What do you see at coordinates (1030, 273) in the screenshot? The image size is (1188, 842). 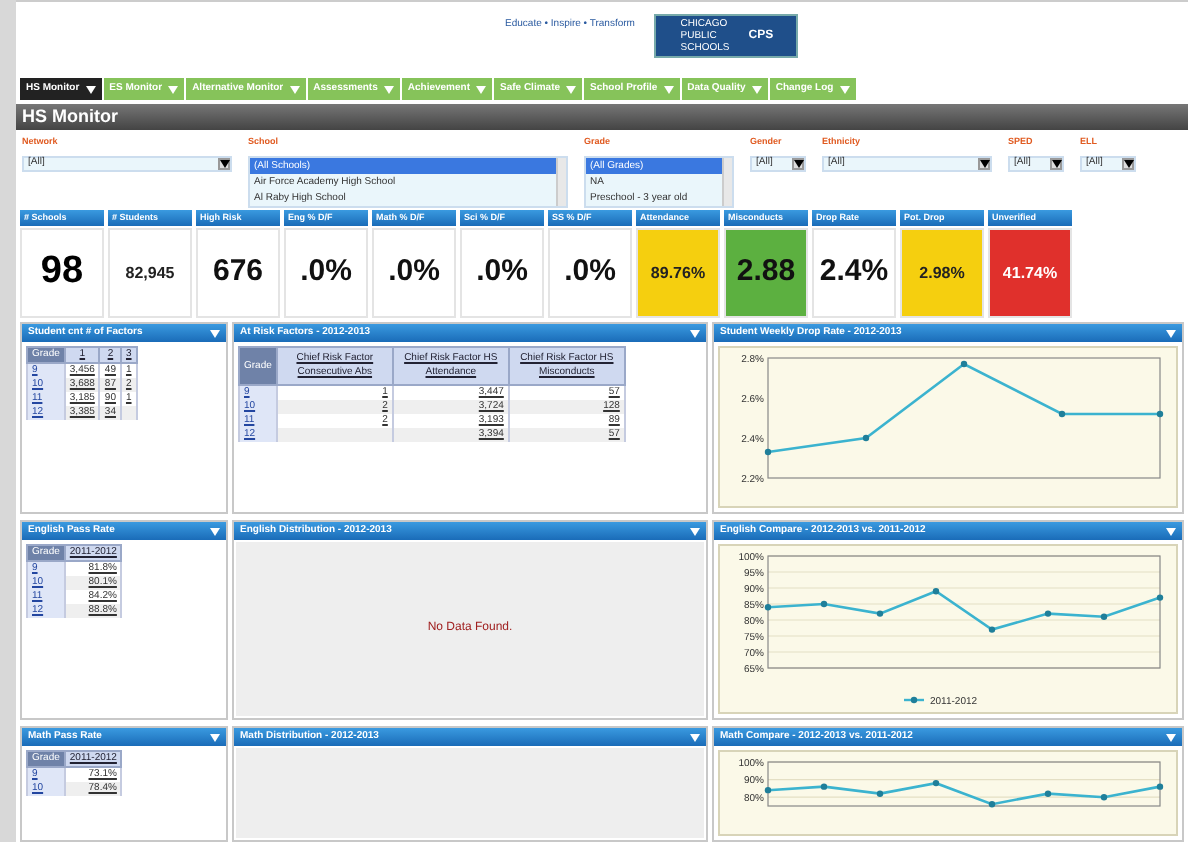 I see `kpi-value: 41.74%` at bounding box center [1030, 273].